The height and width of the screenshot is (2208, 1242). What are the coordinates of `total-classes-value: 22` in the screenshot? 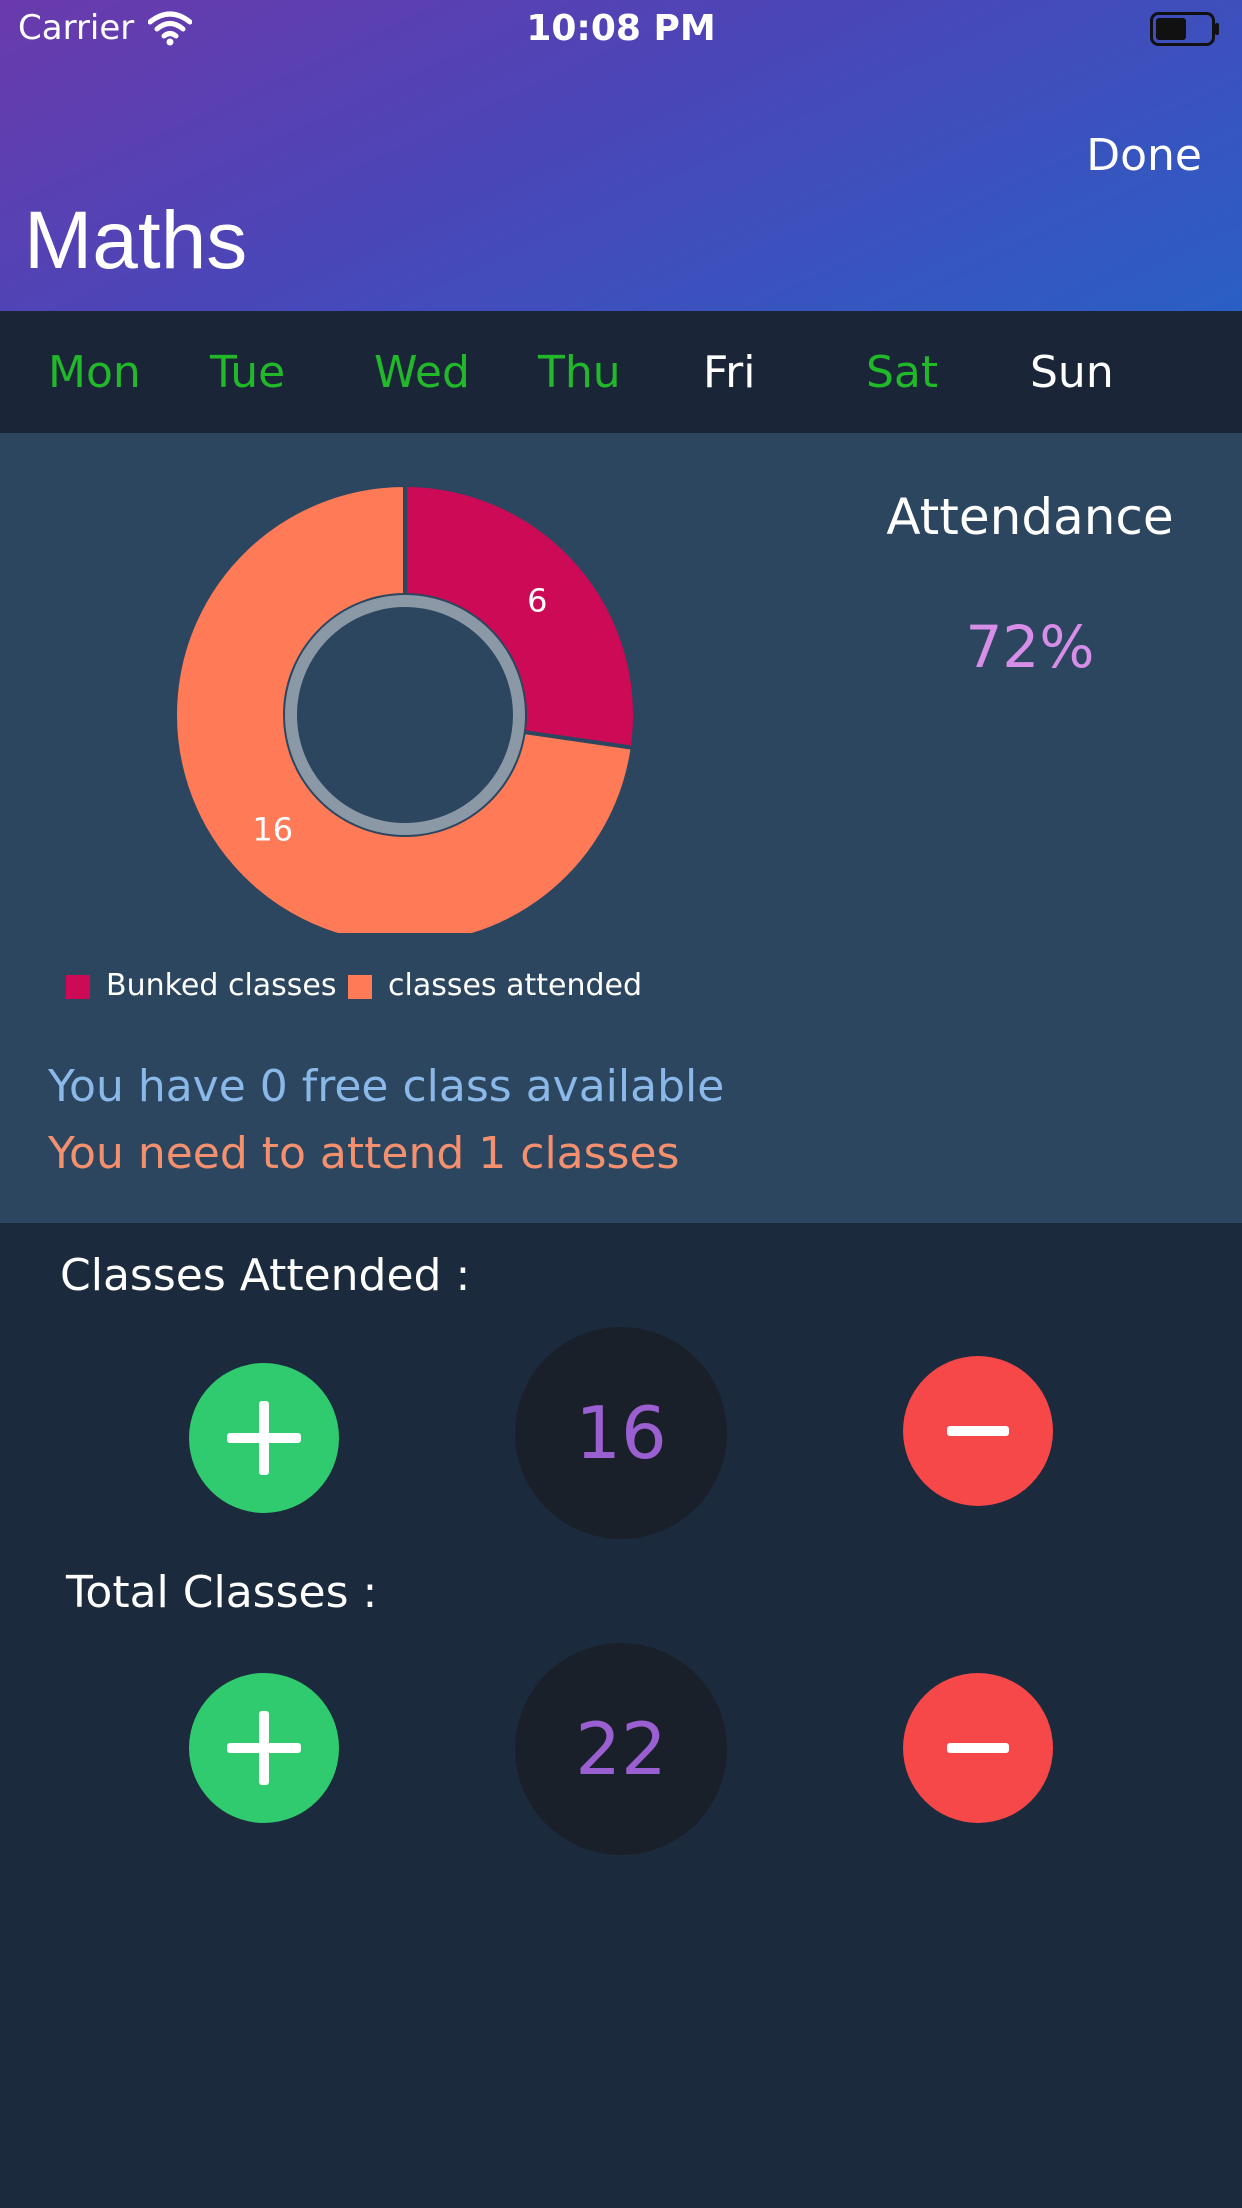 It's located at (621, 1749).